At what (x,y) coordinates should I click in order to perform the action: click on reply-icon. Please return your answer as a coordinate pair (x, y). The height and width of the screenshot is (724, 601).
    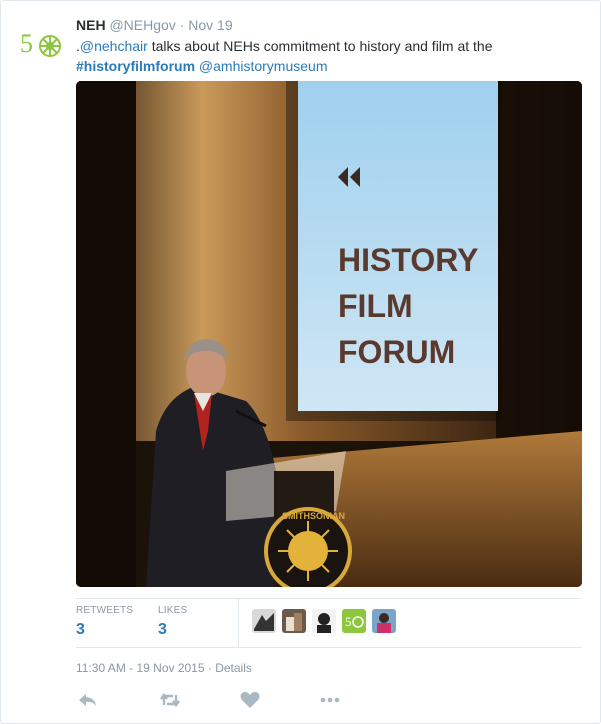
    Looking at the image, I should click on (88, 700).